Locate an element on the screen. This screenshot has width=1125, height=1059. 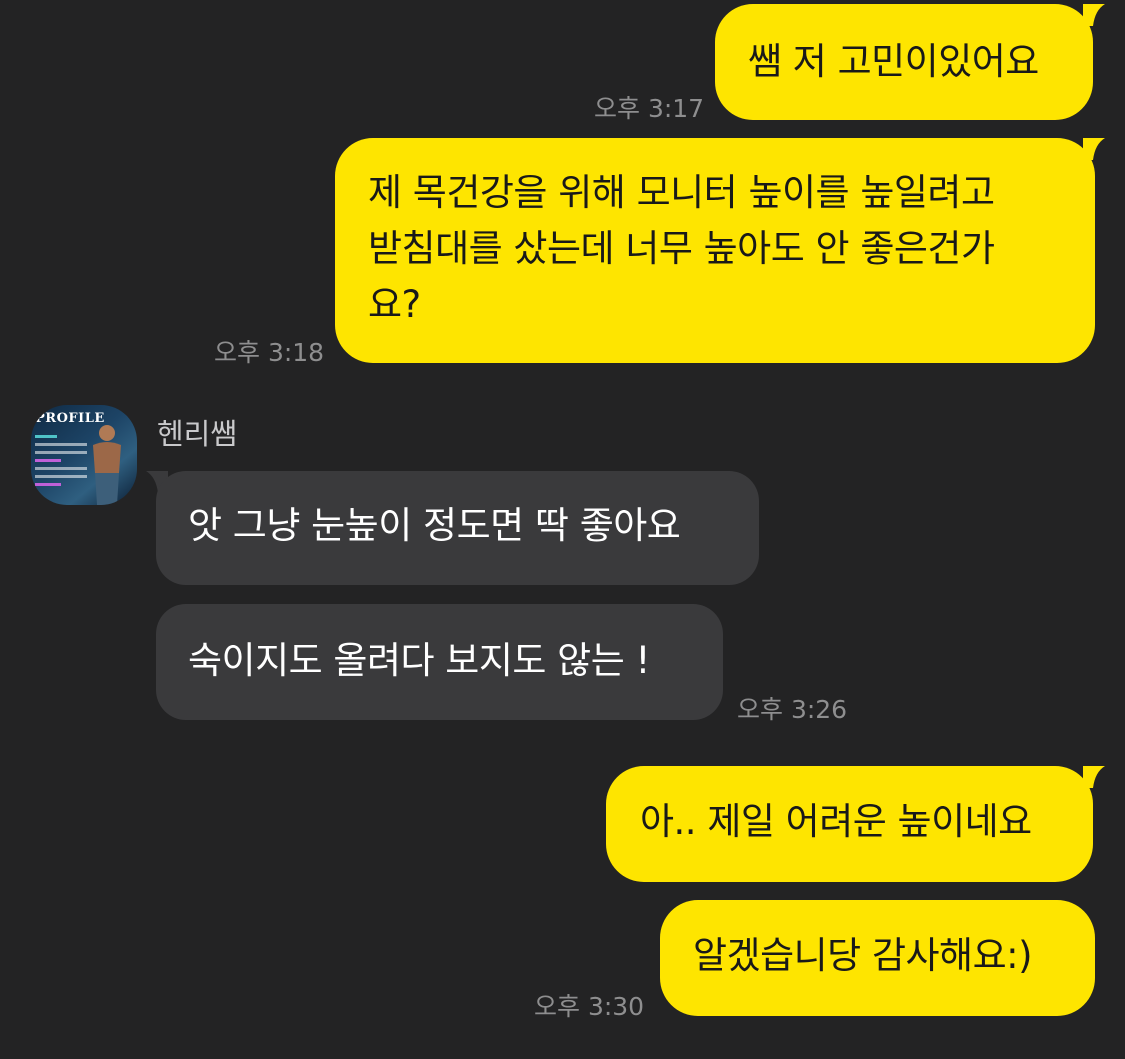
message-text: 숙이지도 올려다 보지도 않는 ! is located at coordinates (419, 660).